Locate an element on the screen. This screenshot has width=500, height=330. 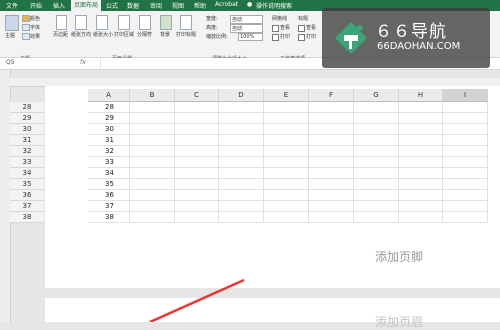
row-header: 36 is located at coordinates (27, 195).